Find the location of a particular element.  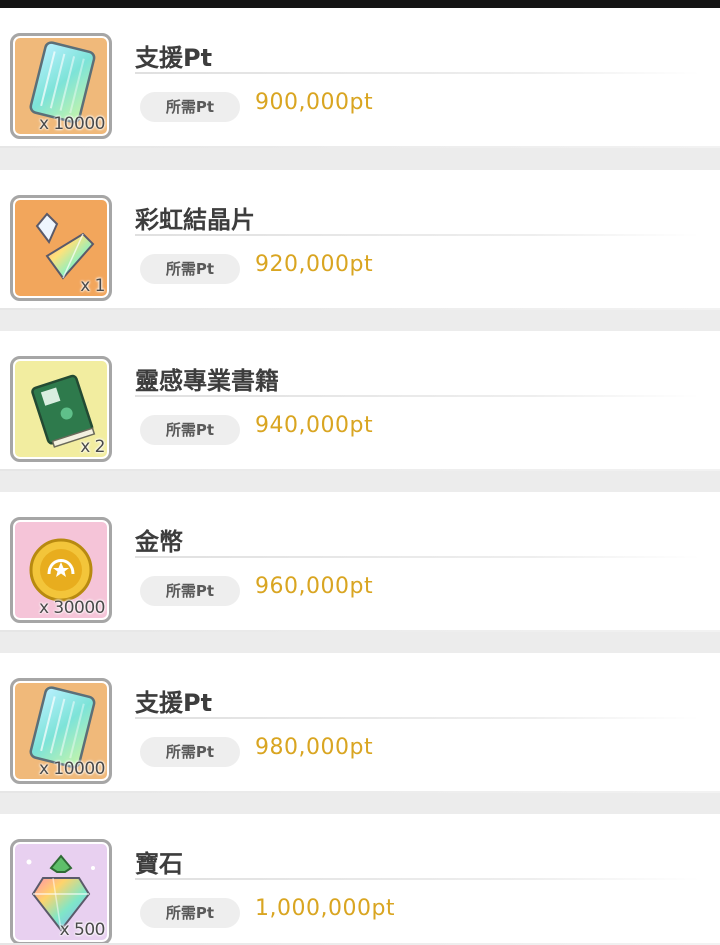

reward-name: 寶石 is located at coordinates (159, 864).